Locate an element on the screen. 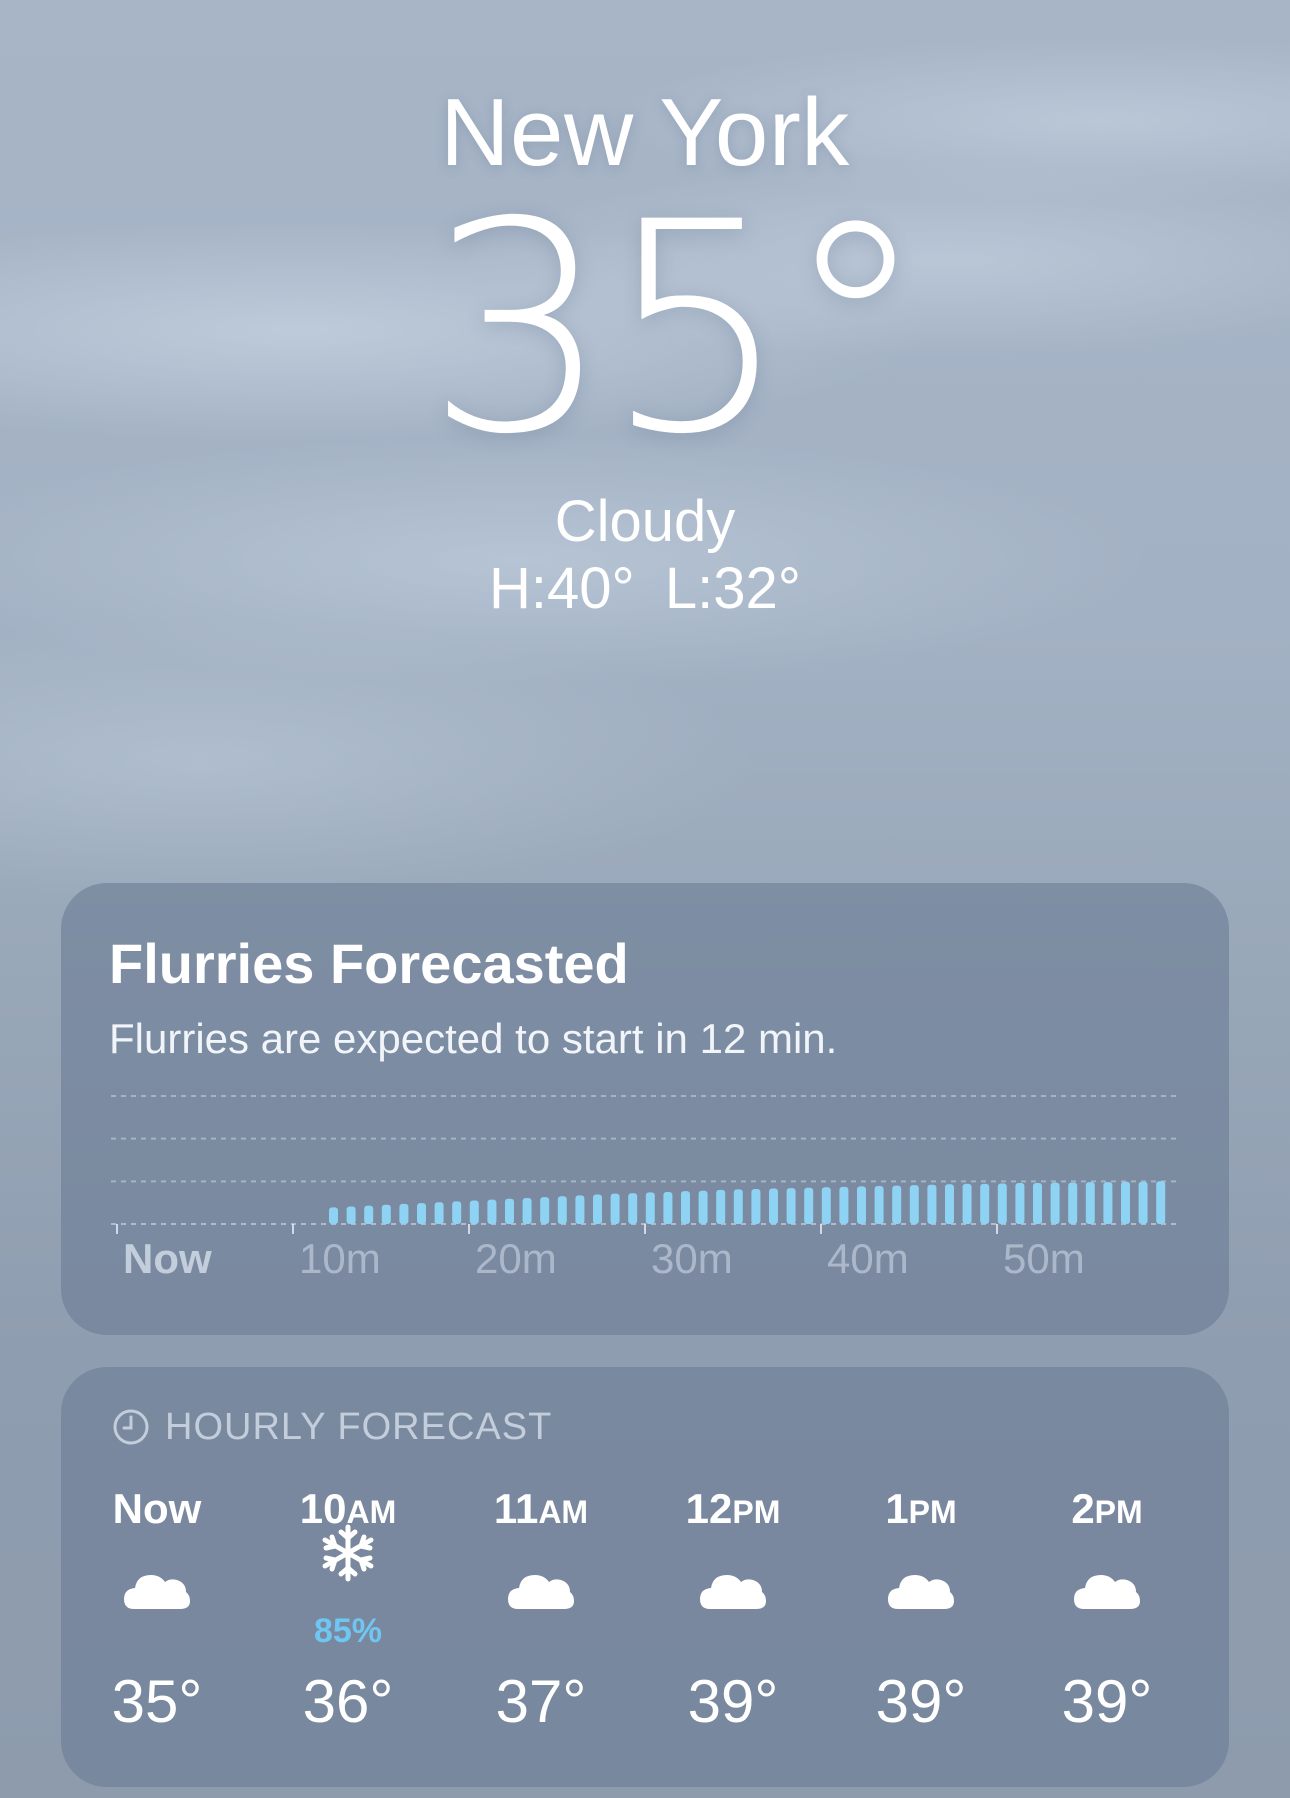 The height and width of the screenshot is (1798, 1290). hour-number: 12 is located at coordinates (709, 1508).